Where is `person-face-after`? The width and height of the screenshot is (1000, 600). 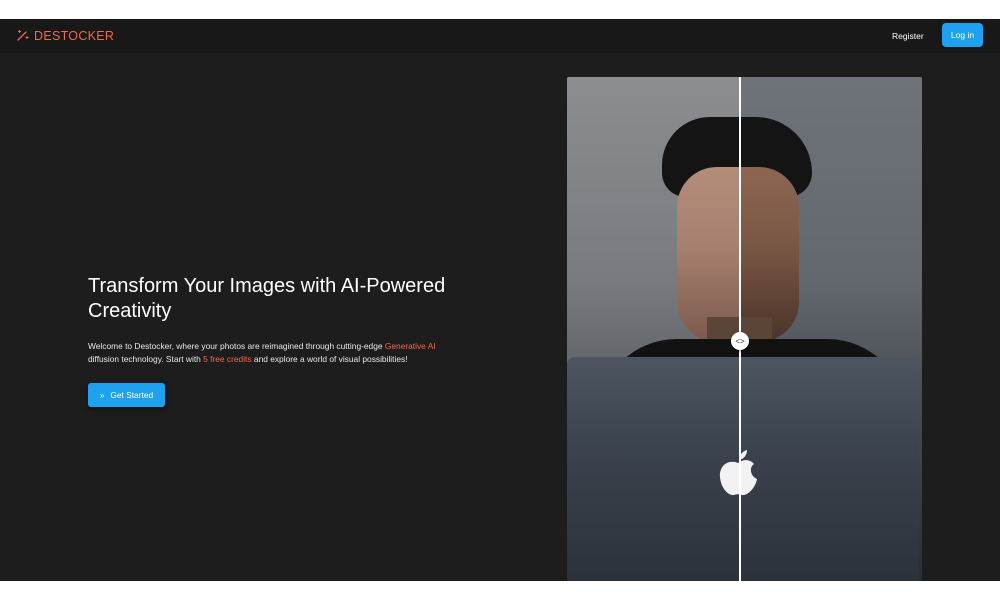 person-face-after is located at coordinates (769, 254).